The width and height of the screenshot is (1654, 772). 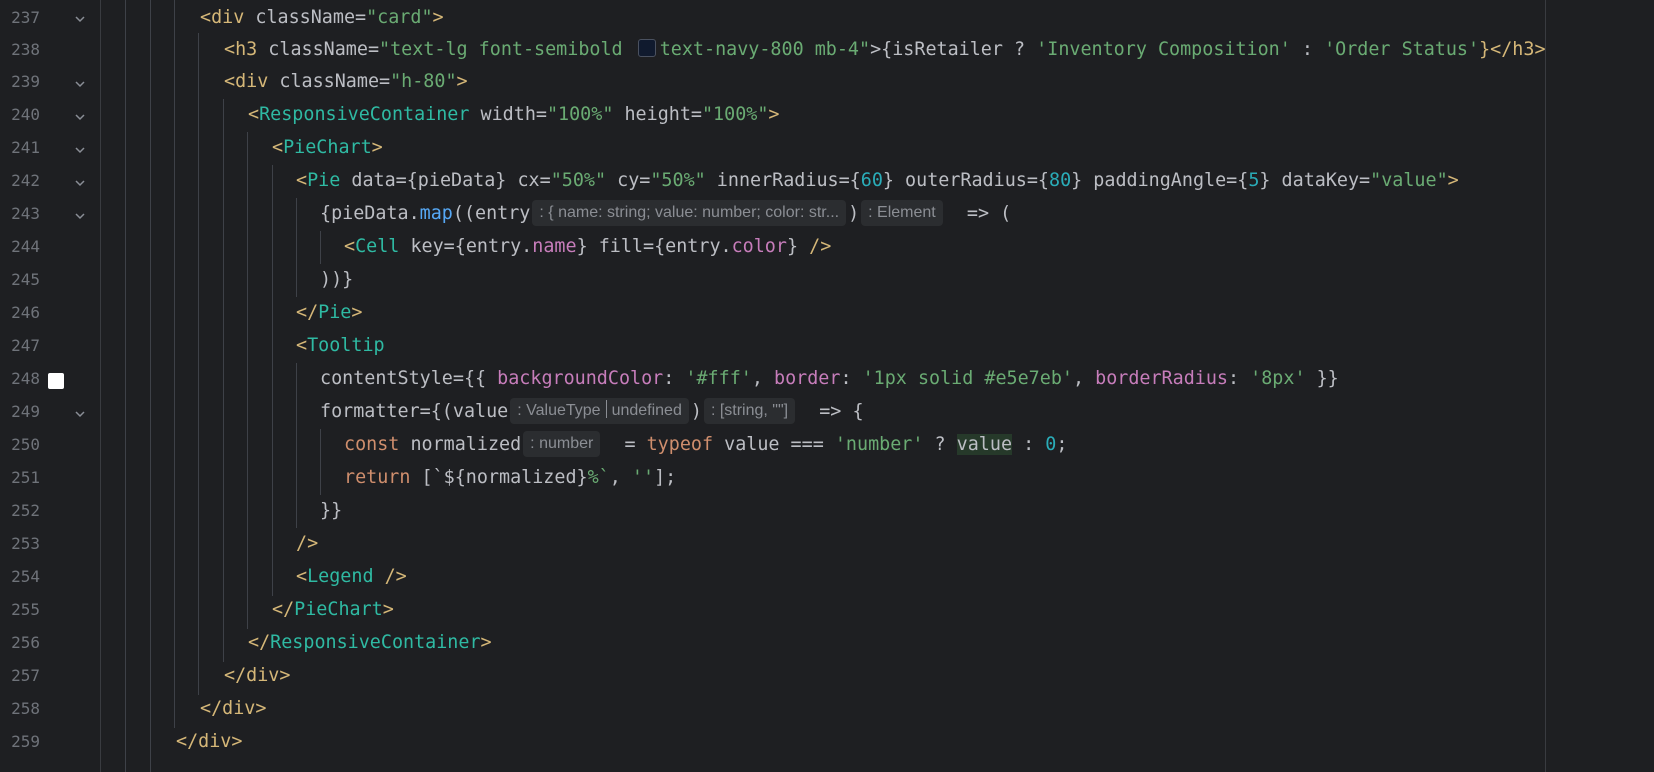 What do you see at coordinates (1322, 378) in the screenshot?
I see `token: }}` at bounding box center [1322, 378].